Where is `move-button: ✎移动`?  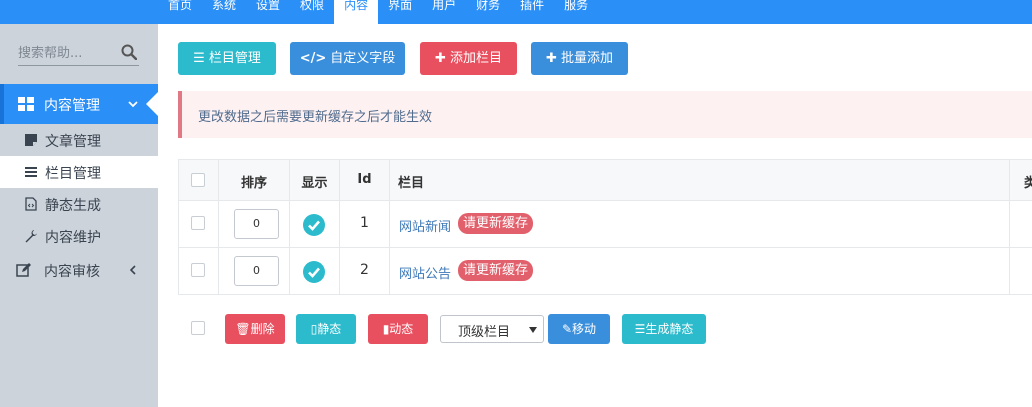
move-button: ✎移动 is located at coordinates (579, 329).